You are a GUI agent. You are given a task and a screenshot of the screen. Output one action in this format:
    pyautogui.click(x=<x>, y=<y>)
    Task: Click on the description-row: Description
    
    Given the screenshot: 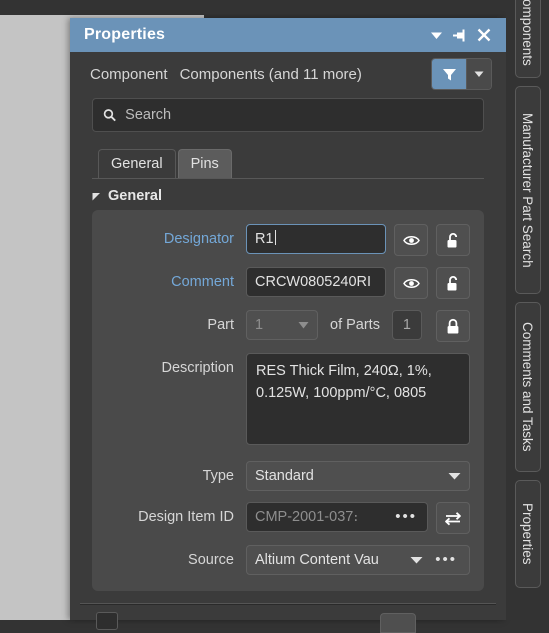 What is the action you would take?
    pyautogui.click(x=288, y=401)
    